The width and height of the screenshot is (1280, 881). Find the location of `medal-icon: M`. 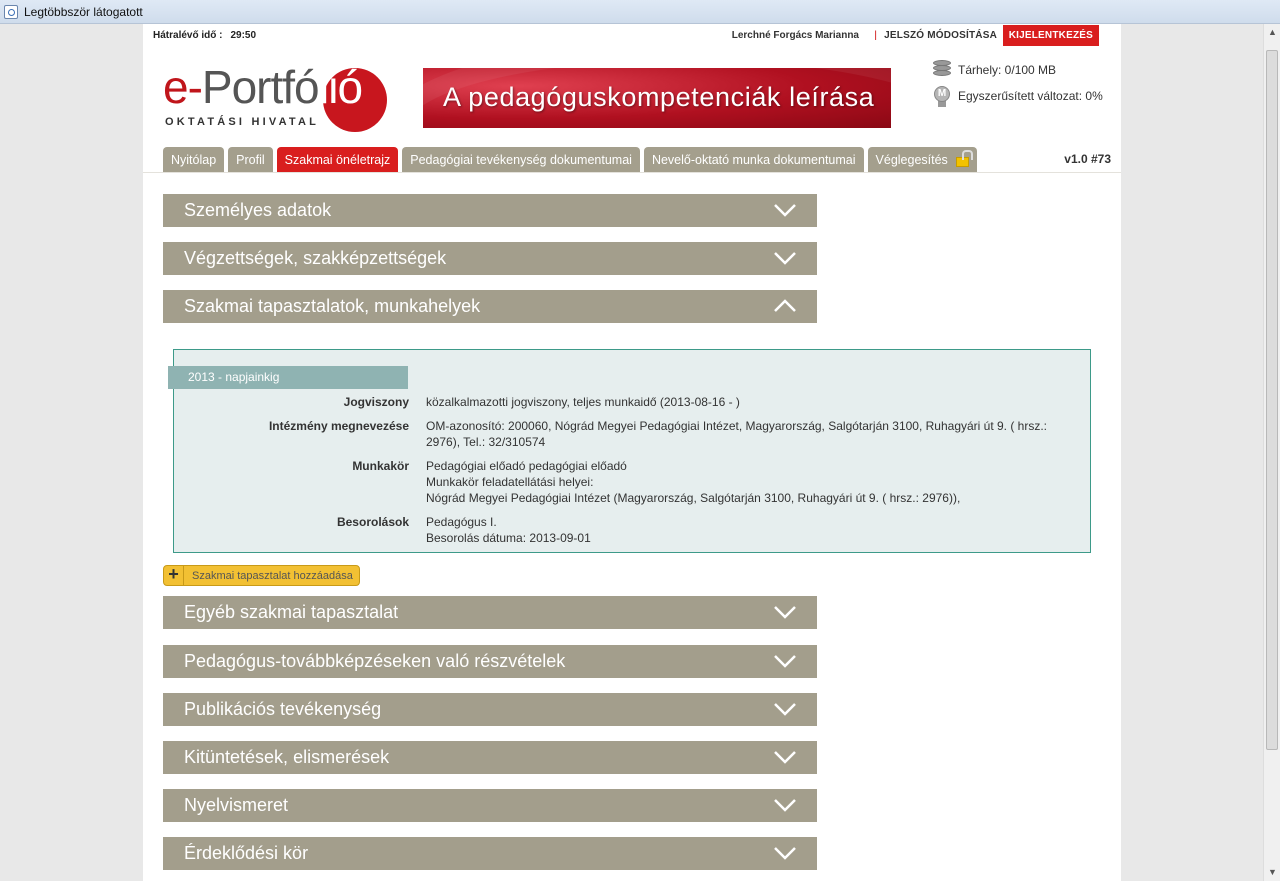

medal-icon: M is located at coordinates (942, 96).